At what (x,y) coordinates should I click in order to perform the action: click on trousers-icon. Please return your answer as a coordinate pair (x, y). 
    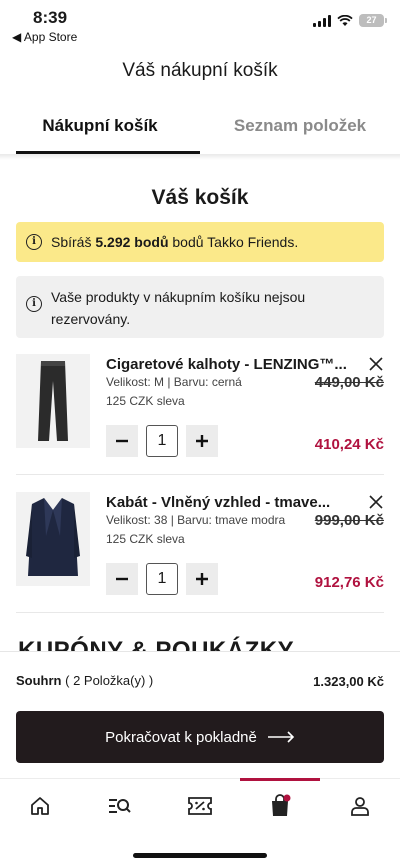
    Looking at the image, I should click on (53, 401).